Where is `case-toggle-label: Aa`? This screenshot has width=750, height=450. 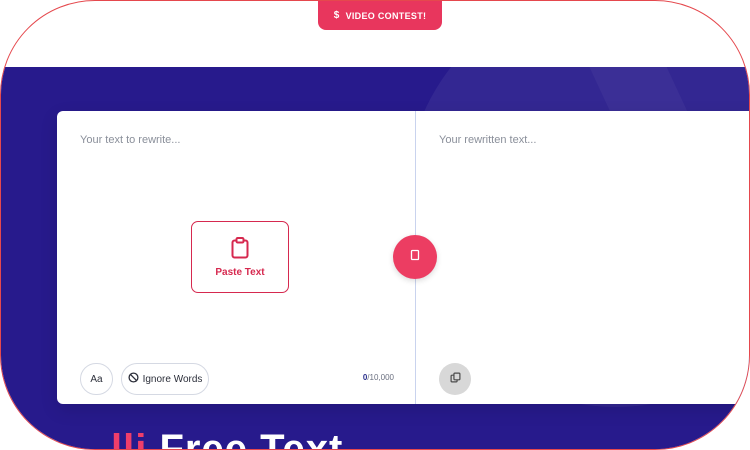 case-toggle-label: Aa is located at coordinates (96, 379).